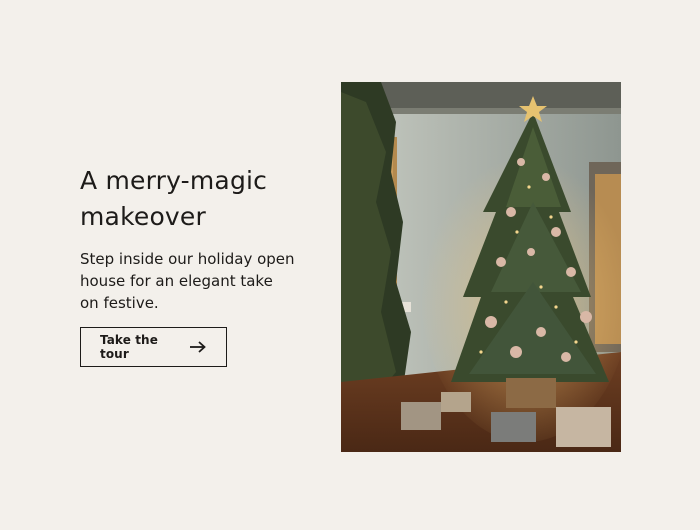 The image size is (700, 530). I want to click on arrow-right-icon, so click(197, 347).